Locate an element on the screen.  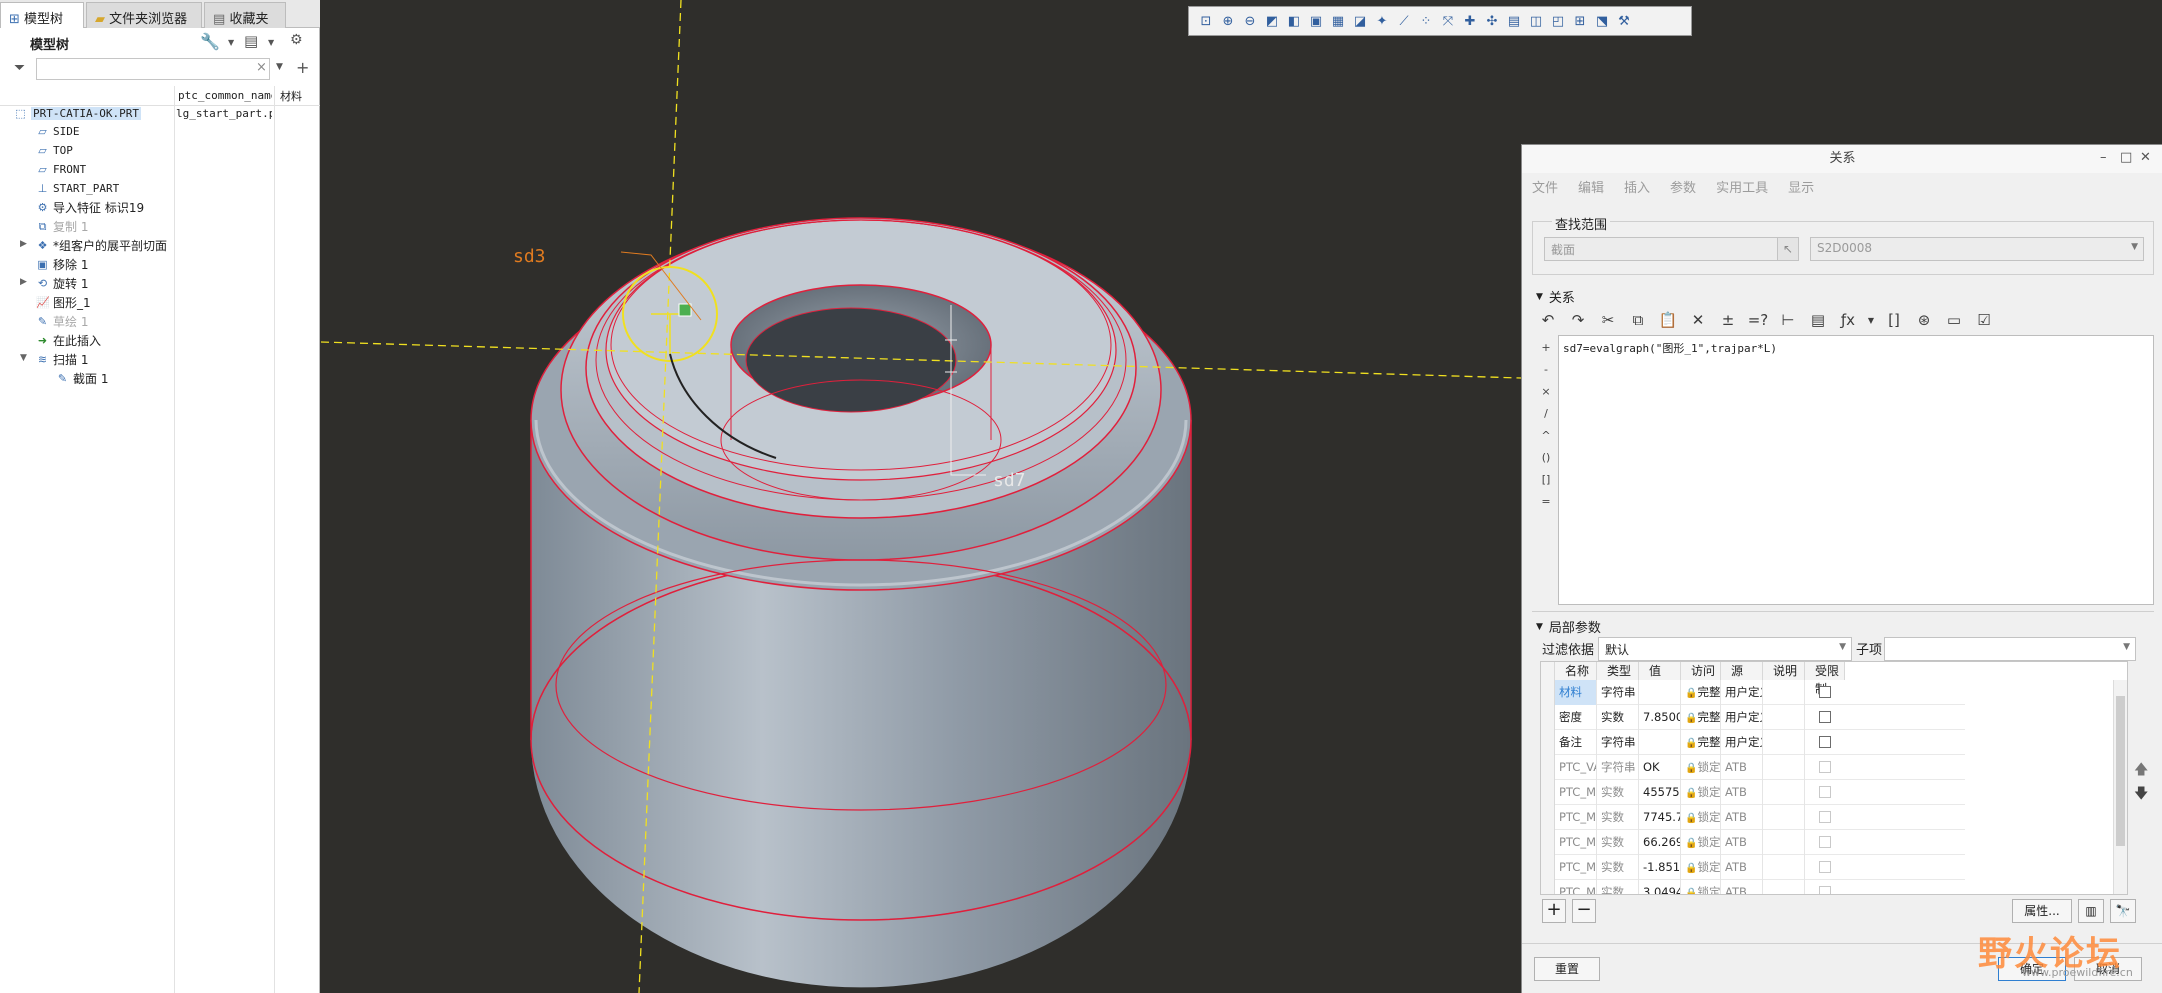
reset-button: 重置 is located at coordinates (1567, 969).